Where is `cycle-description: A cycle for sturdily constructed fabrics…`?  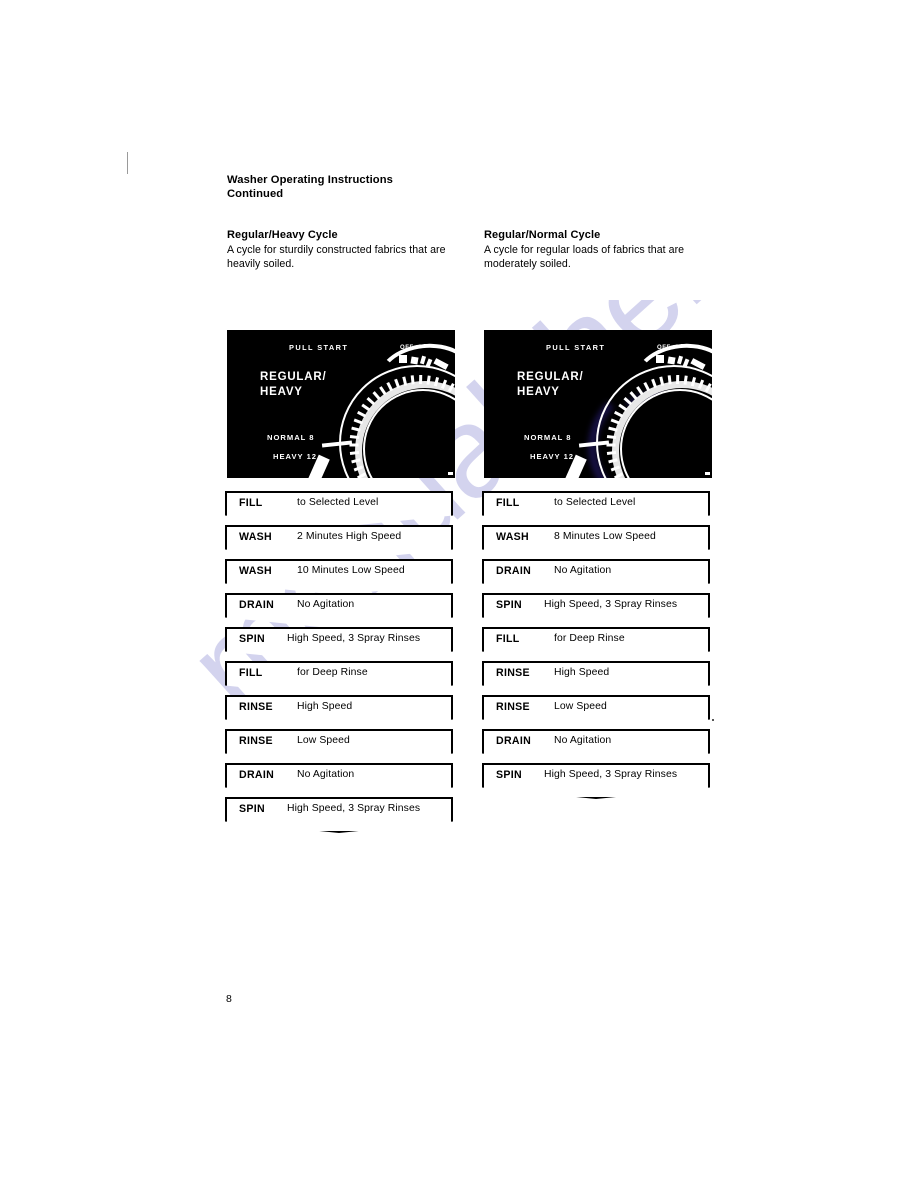 cycle-description: A cycle for sturdily constructed fabrics… is located at coordinates (336, 257).